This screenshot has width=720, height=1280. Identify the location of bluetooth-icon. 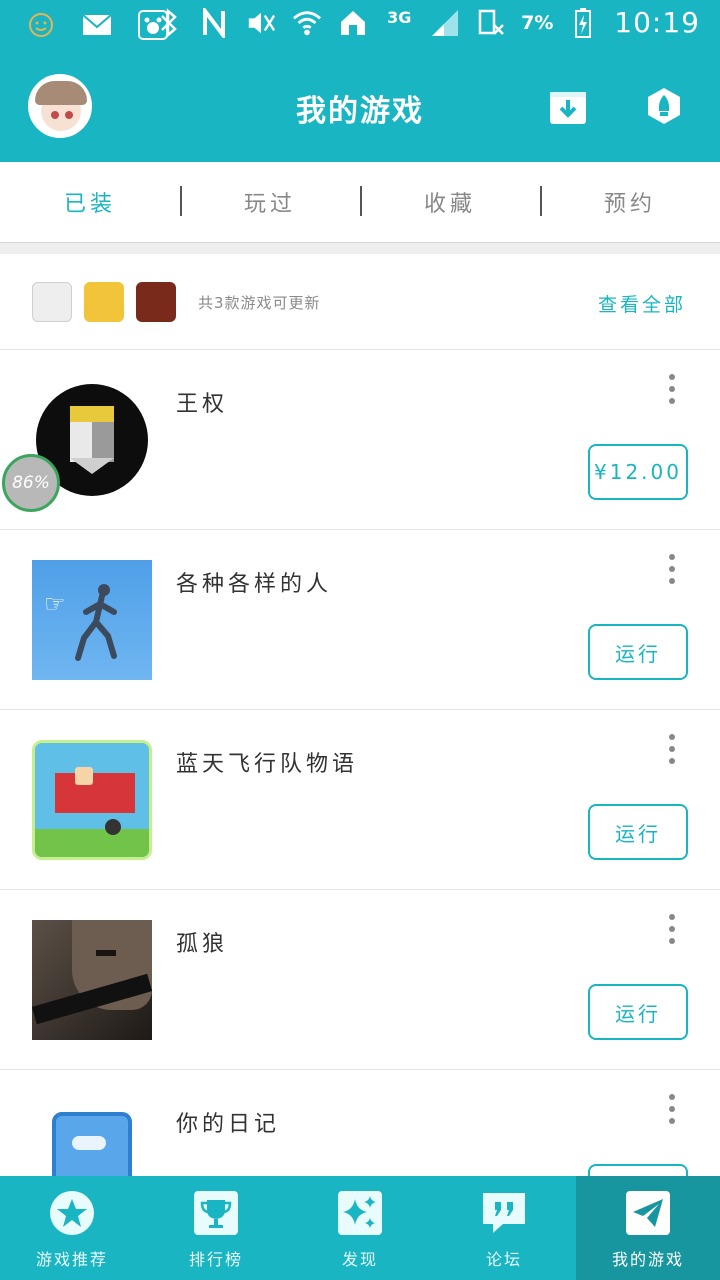
(169, 22).